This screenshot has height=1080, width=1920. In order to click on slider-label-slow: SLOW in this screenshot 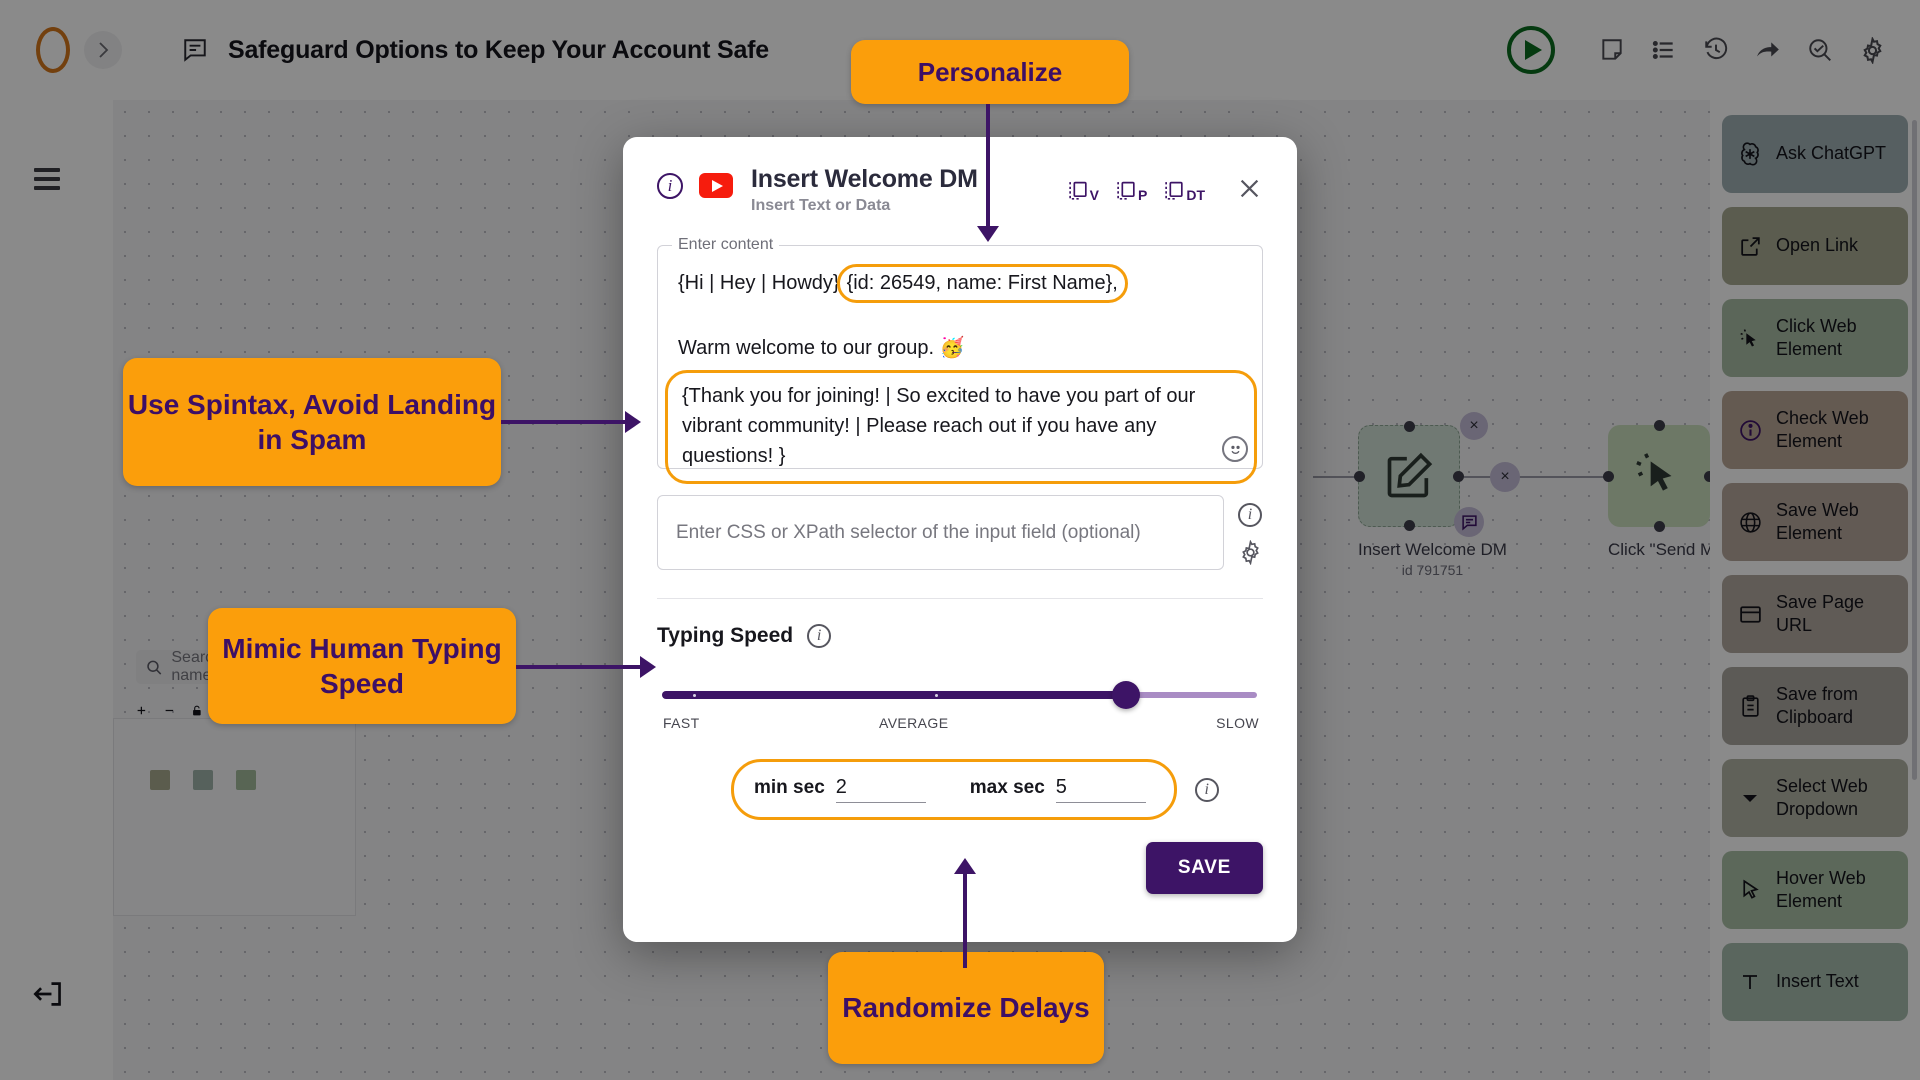, I will do `click(1237, 723)`.